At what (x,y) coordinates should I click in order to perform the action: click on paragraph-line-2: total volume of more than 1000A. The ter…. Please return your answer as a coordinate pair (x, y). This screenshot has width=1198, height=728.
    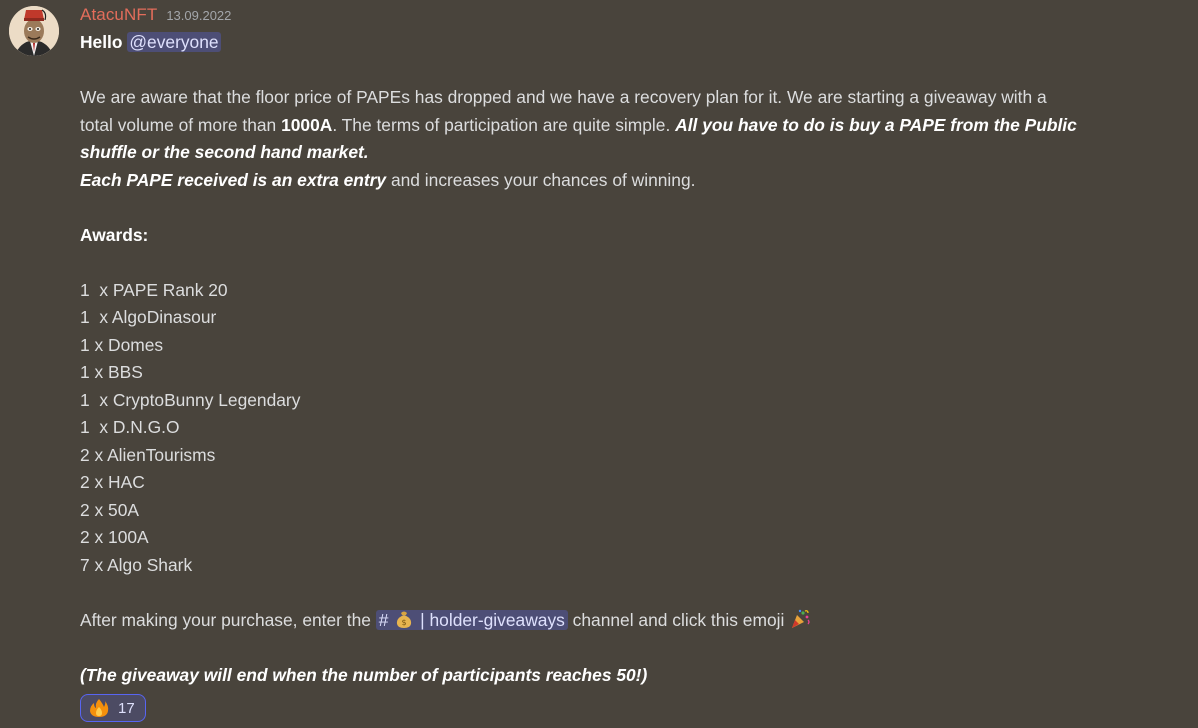
    Looking at the image, I should click on (620, 126).